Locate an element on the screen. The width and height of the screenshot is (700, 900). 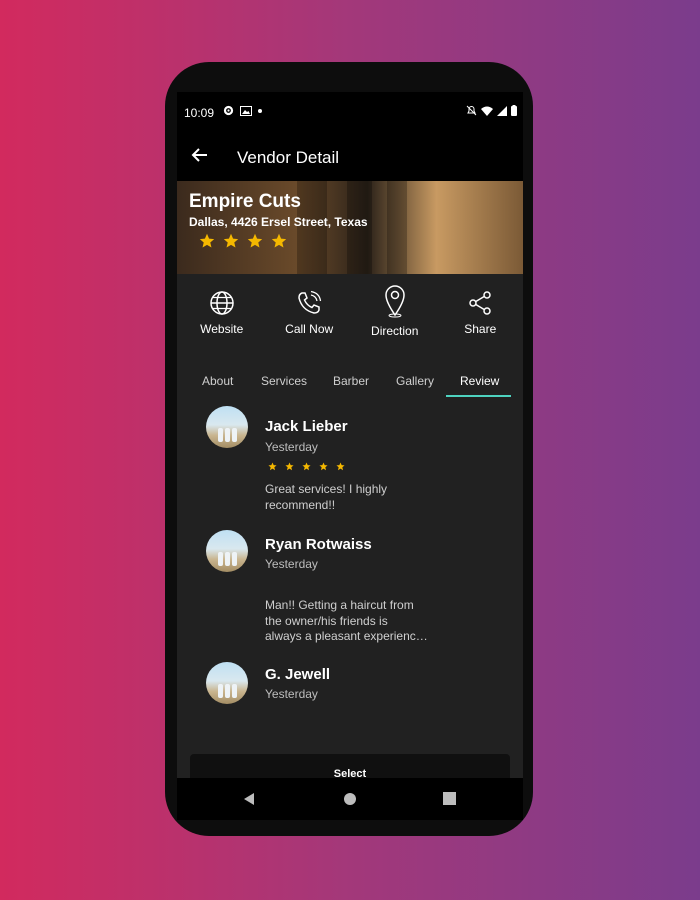
reviewer-name: G. Jewell is located at coordinates (298, 674).